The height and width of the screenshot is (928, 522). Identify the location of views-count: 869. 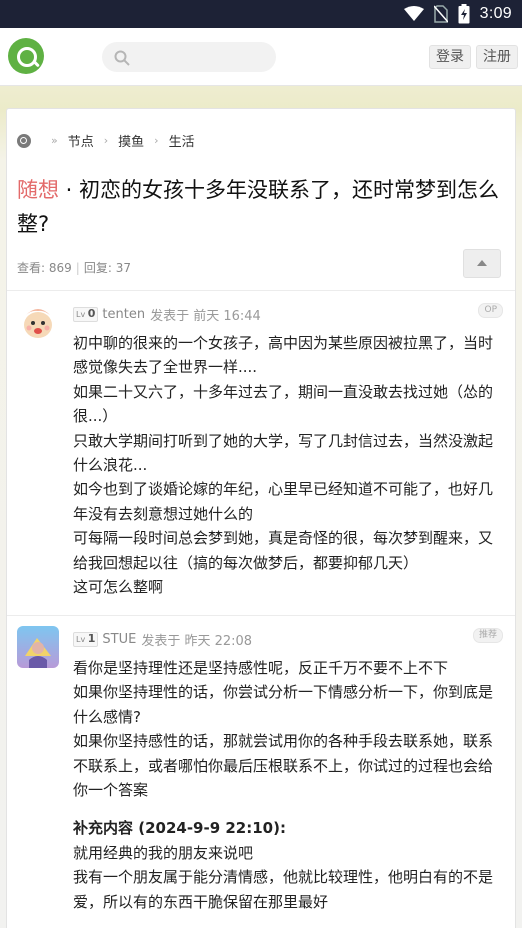
(60, 268).